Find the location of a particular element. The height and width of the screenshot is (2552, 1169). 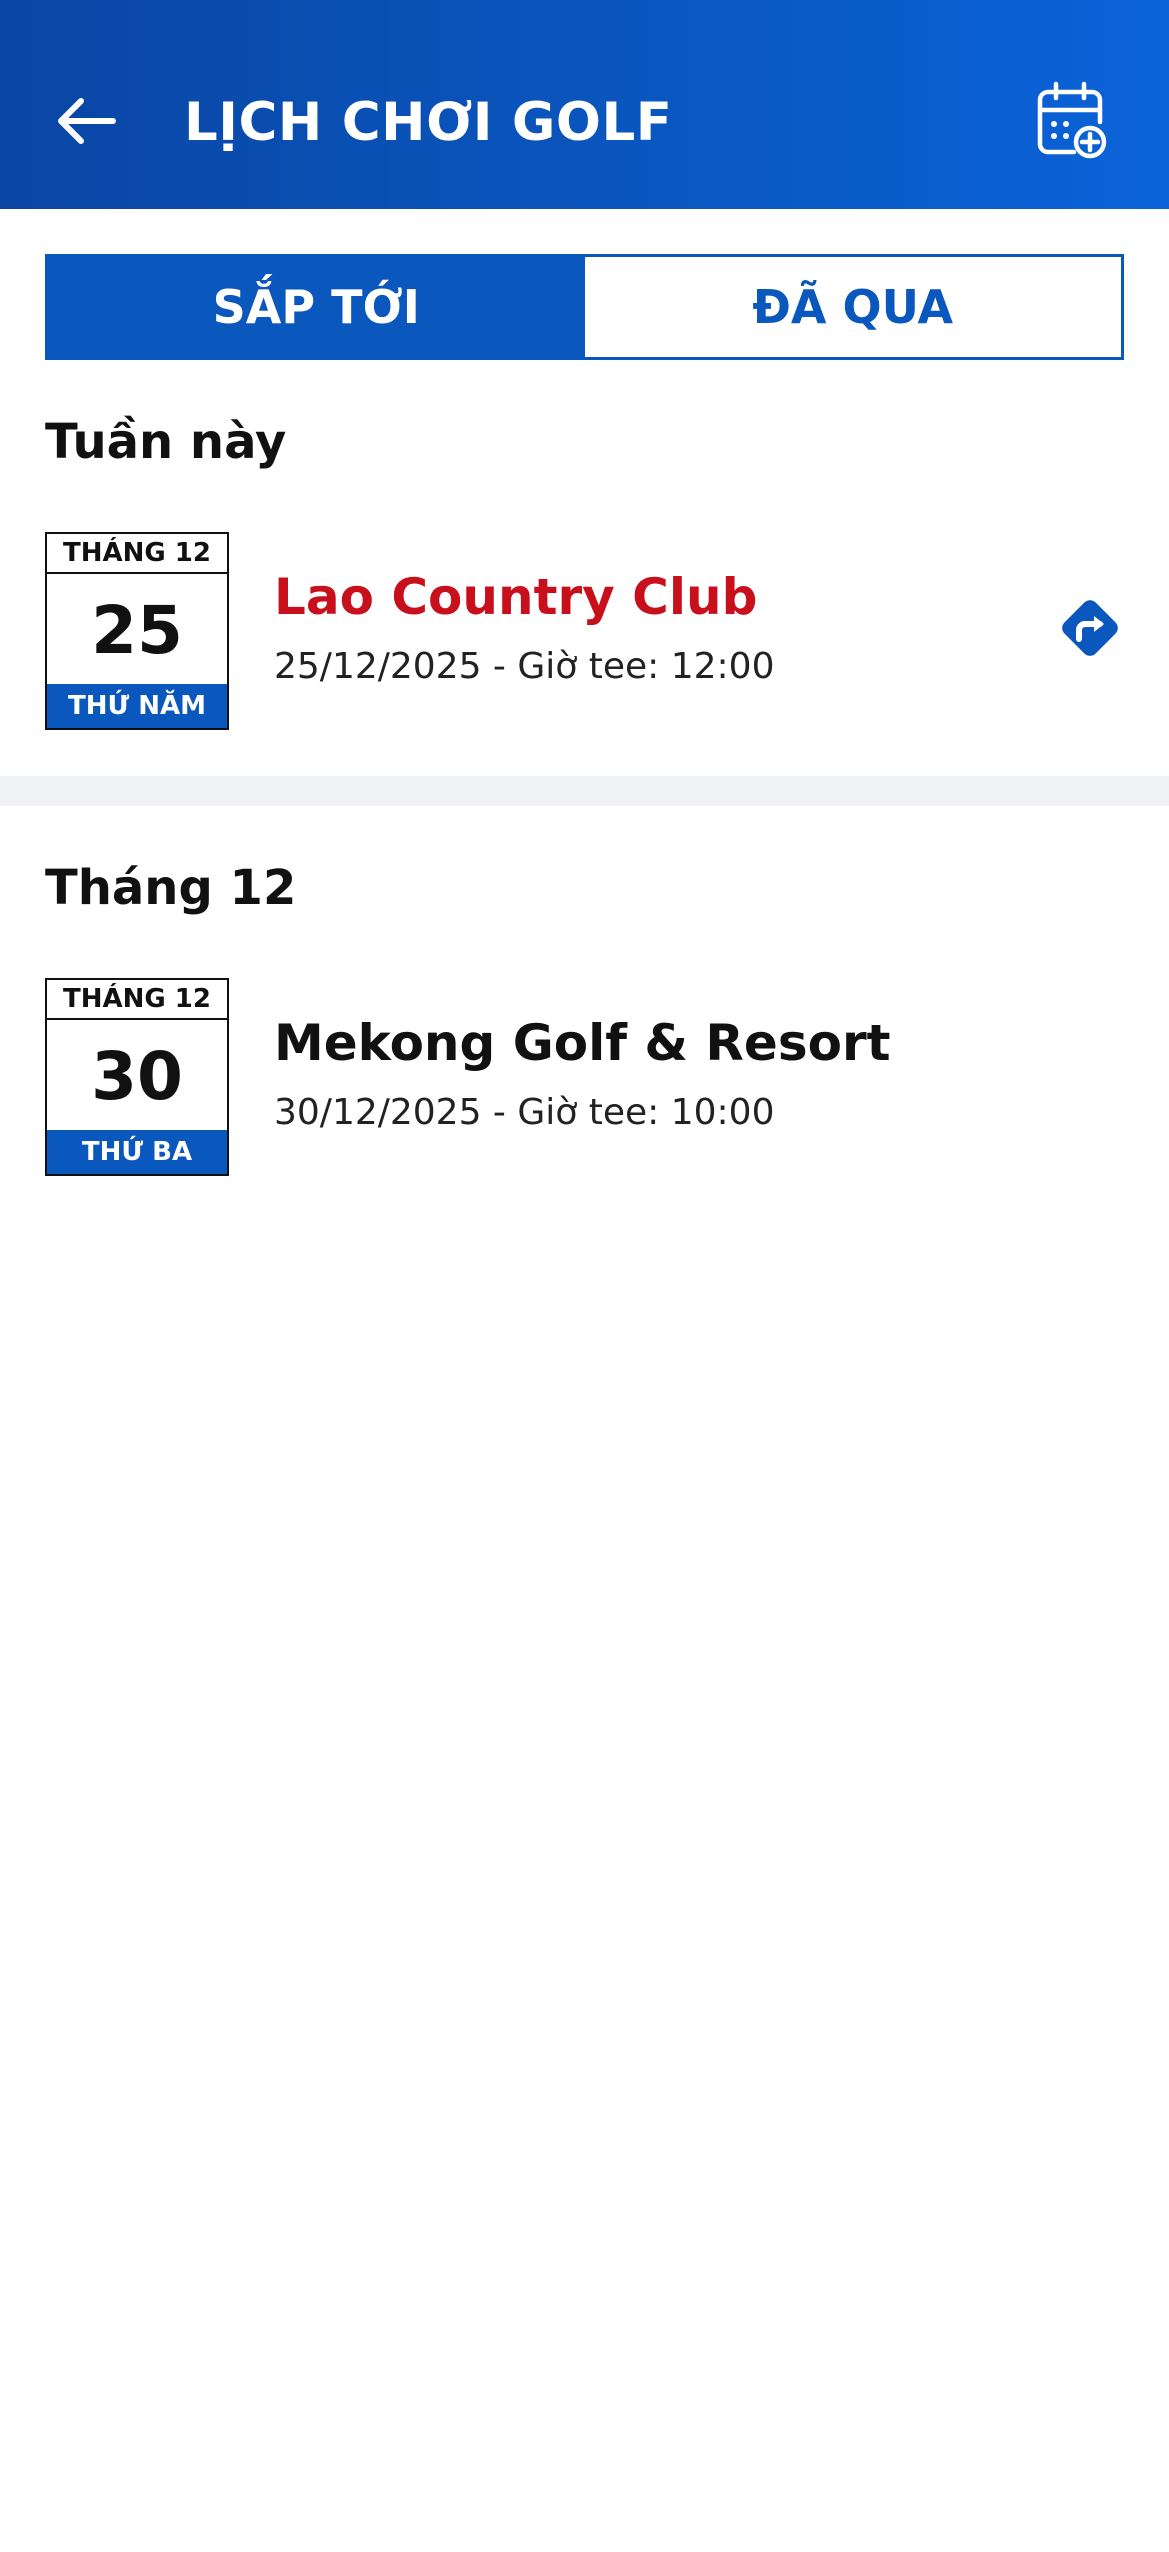

tab-upcoming: SẮP TỚI is located at coordinates (316, 307).